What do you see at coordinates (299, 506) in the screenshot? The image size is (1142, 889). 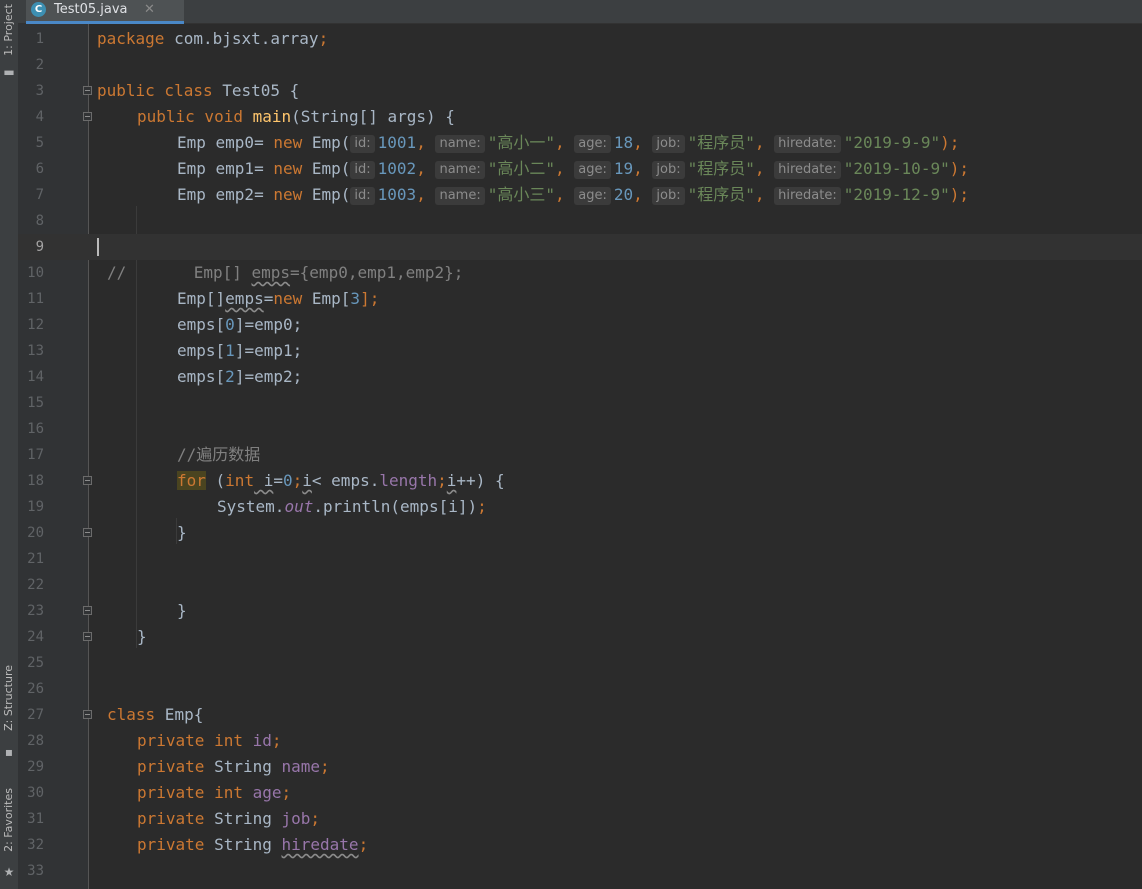 I see `static-field-token: out` at bounding box center [299, 506].